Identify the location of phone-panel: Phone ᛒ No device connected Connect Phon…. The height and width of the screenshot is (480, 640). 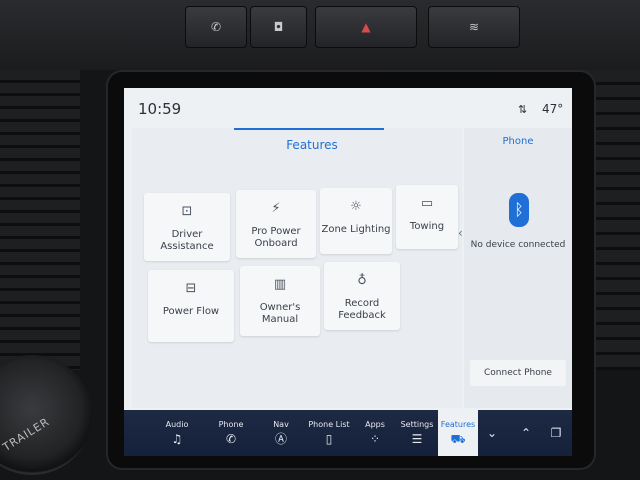
(518, 268).